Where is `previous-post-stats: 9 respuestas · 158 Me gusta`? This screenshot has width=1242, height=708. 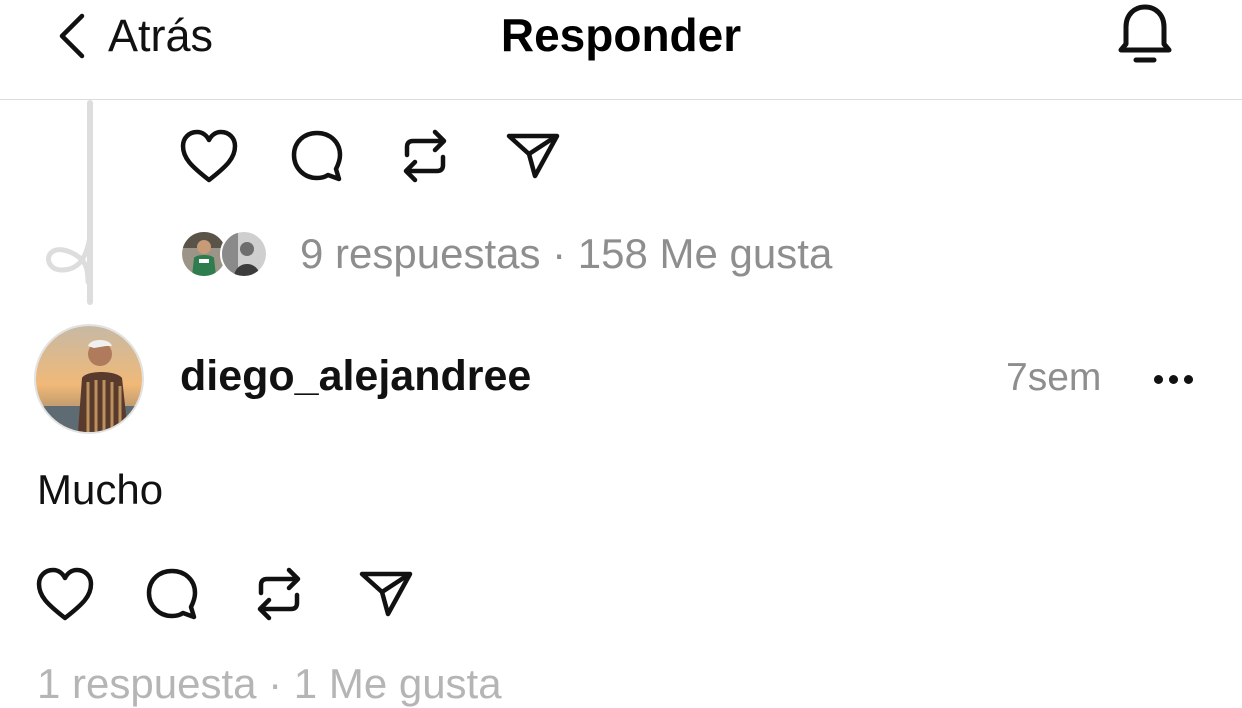
previous-post-stats: 9 respuestas · 158 Me gusta is located at coordinates (506, 254).